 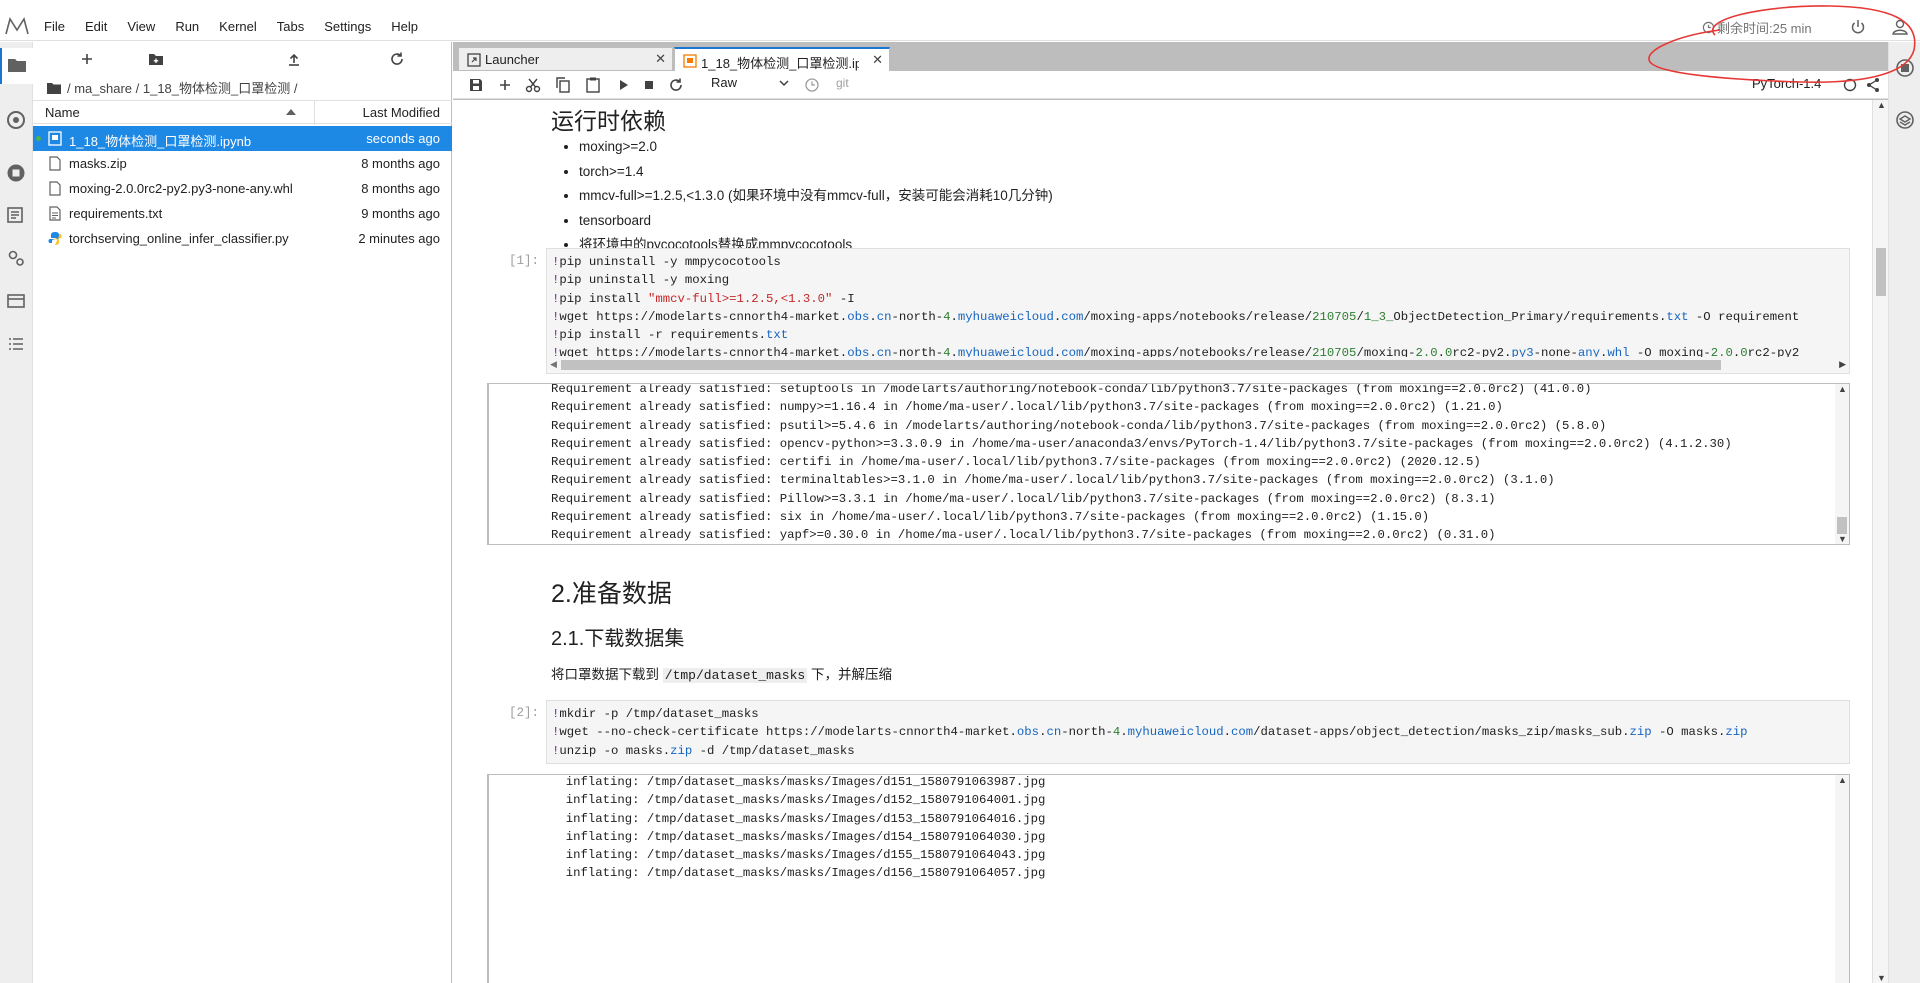 What do you see at coordinates (505, 85) in the screenshot?
I see `add-cell-icon` at bounding box center [505, 85].